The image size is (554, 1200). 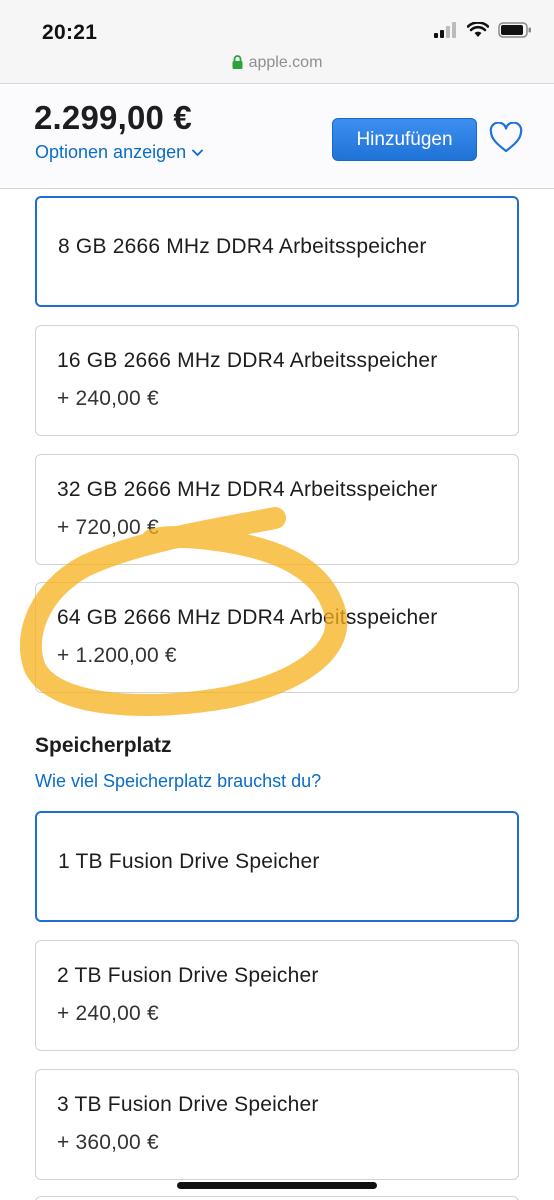 I want to click on storage-option-1tb: 1 TB Fusion Drive Speicher, so click(x=277, y=866).